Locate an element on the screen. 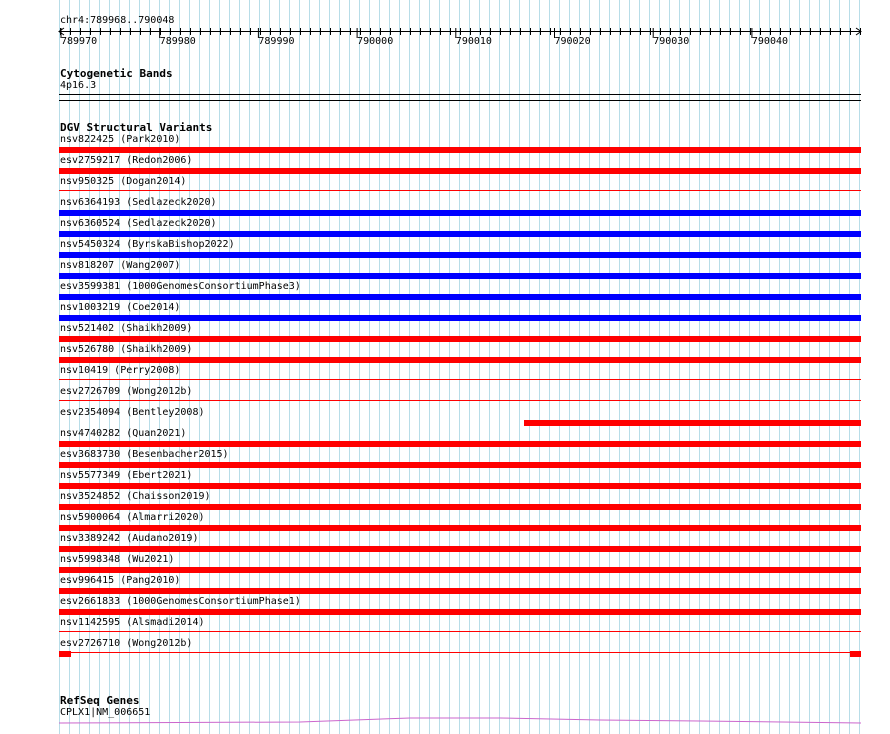 The image size is (890, 734). variant-label: nsv4740282 (Quan2021) is located at coordinates (123, 434).